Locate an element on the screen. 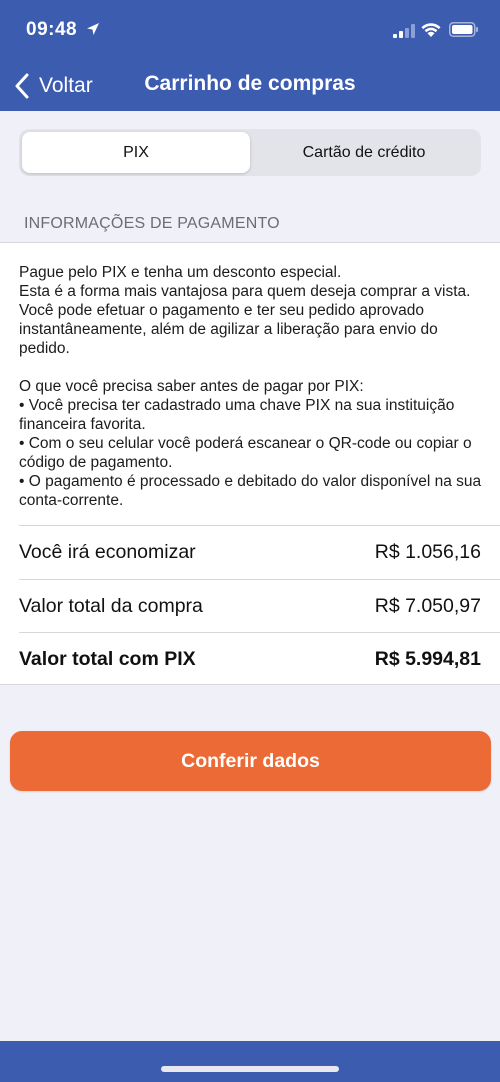 This screenshot has height=1082, width=500. check-data-button: Conferir dados is located at coordinates (250, 761).